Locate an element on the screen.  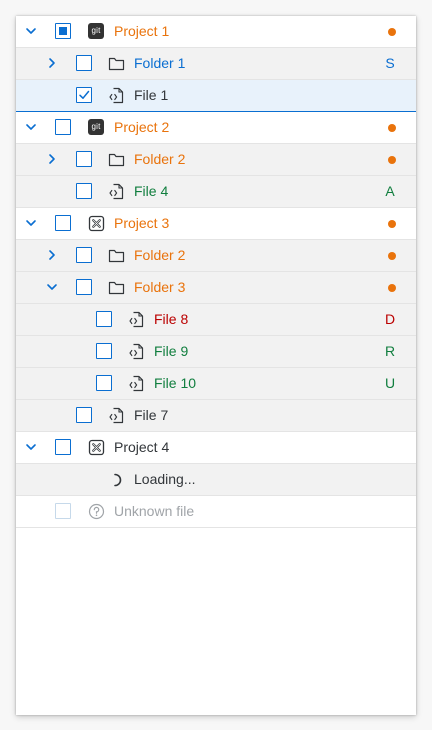
tree-row-file-9: File 9 R is located at coordinates (216, 352).